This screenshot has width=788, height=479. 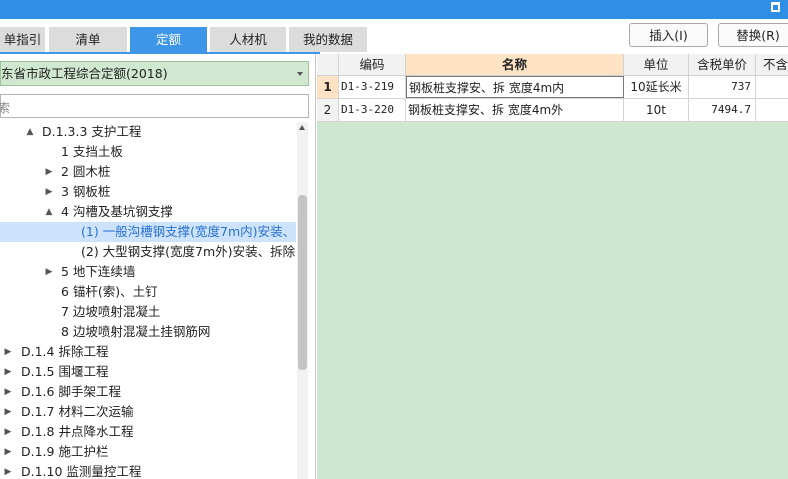 What do you see at coordinates (5, 108) in the screenshot?
I see `search-placeholder: 索` at bounding box center [5, 108].